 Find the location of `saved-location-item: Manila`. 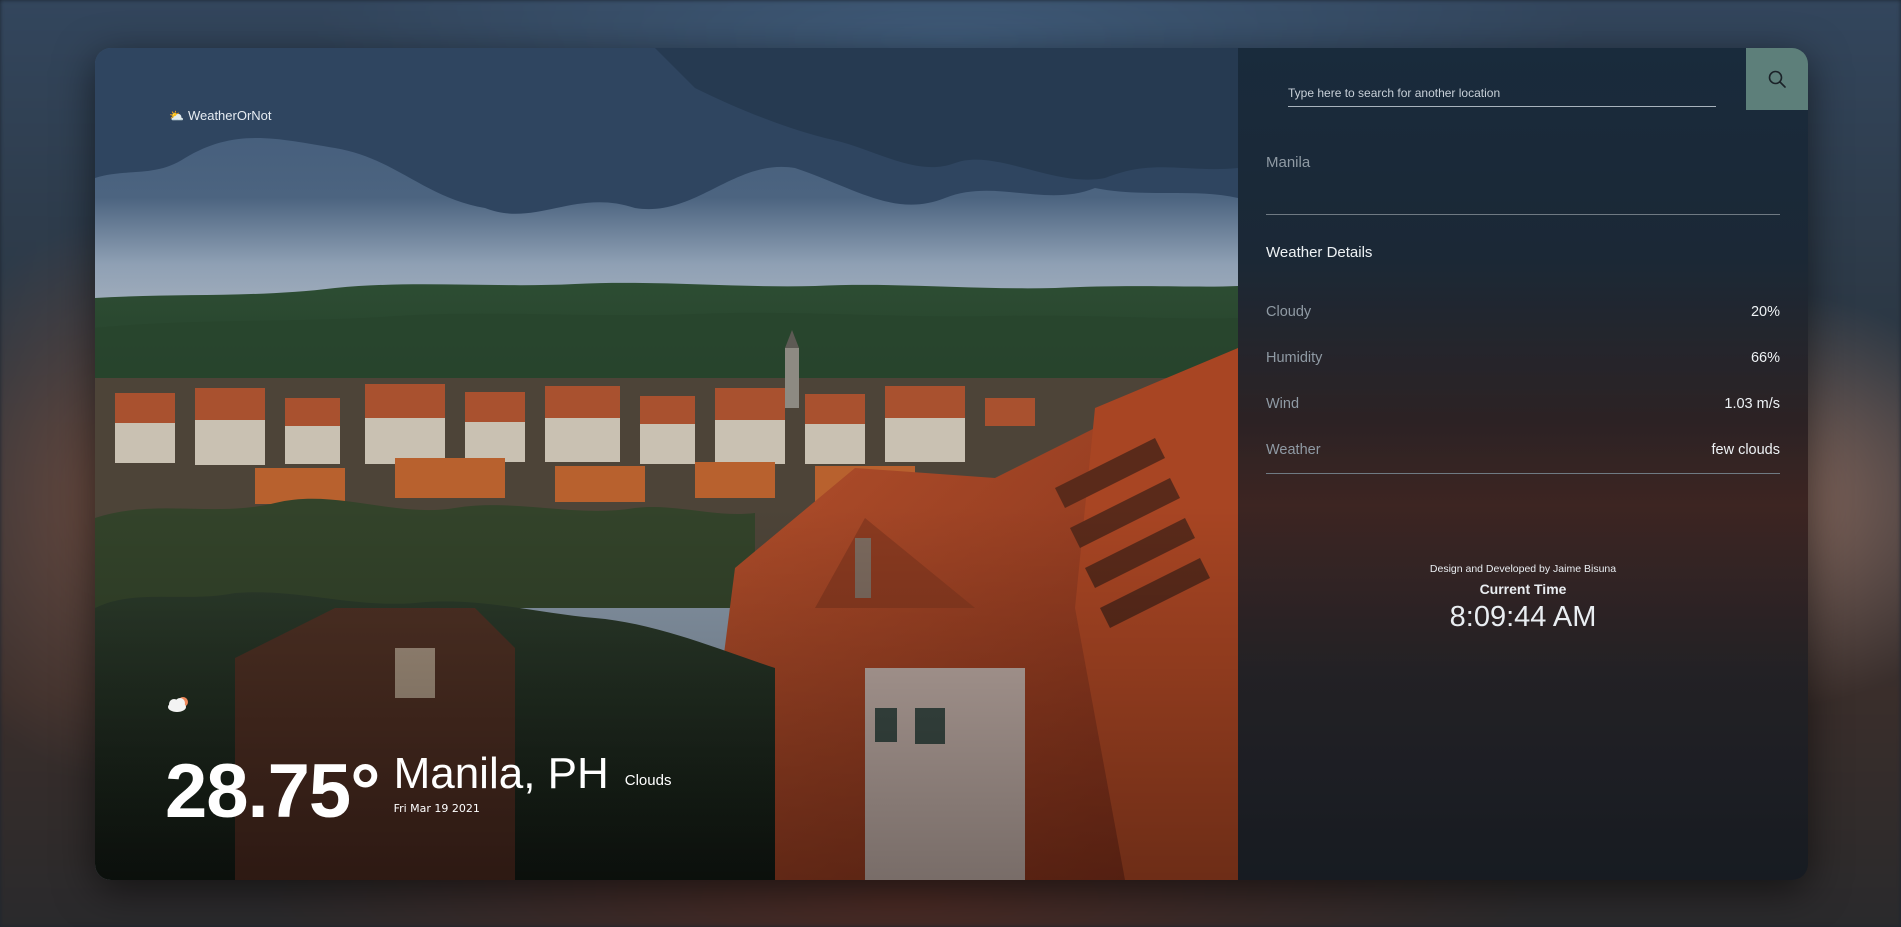

saved-location-item: Manila is located at coordinates (1288, 162).